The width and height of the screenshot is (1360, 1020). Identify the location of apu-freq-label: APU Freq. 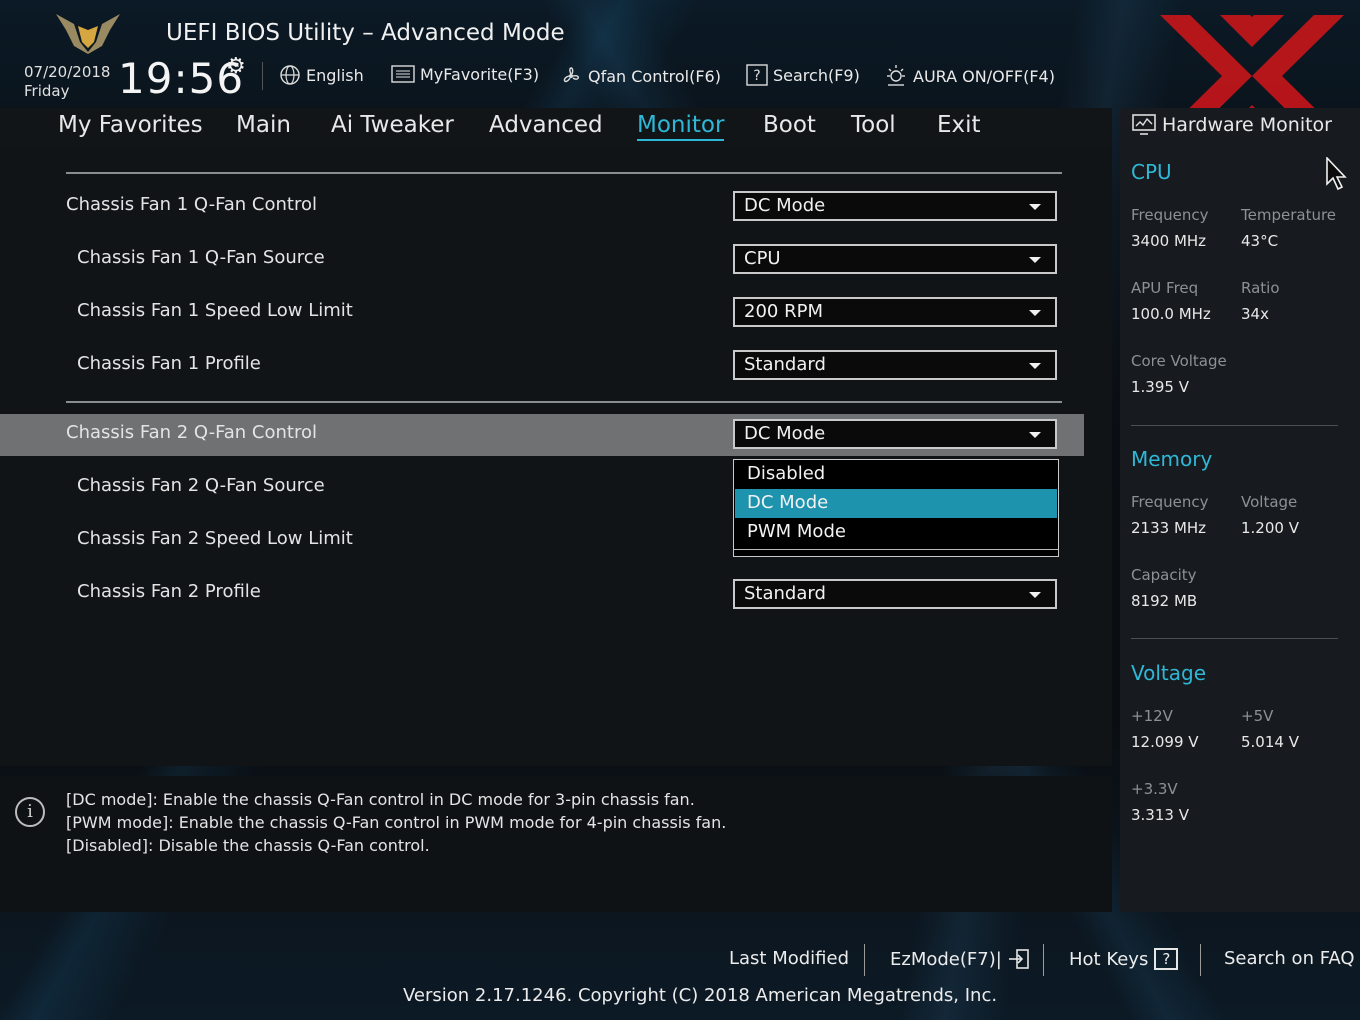
(1165, 288).